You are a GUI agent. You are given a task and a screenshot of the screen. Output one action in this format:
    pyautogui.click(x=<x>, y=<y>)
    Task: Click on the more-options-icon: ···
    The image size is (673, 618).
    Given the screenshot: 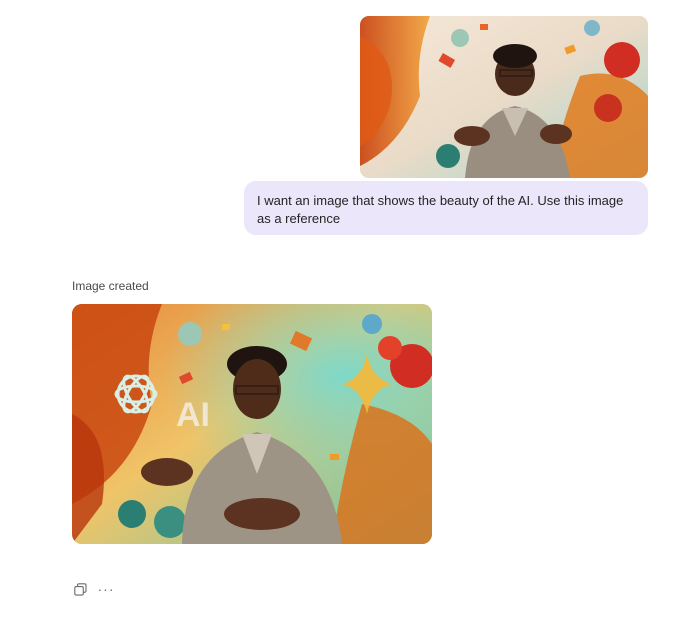 What is the action you would take?
    pyautogui.click(x=106, y=589)
    